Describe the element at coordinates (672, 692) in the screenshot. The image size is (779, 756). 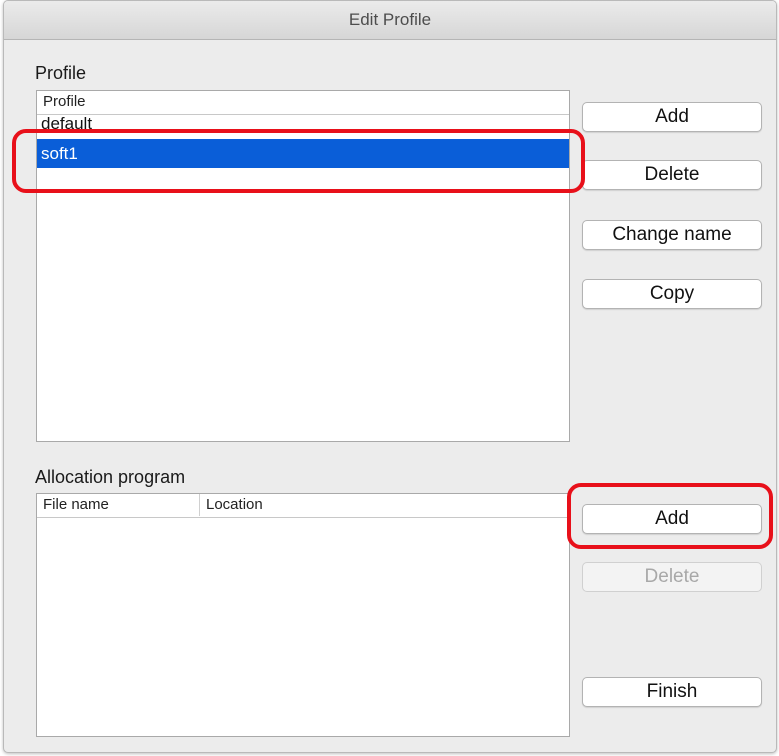
I see `finish-button: Finish` at that location.